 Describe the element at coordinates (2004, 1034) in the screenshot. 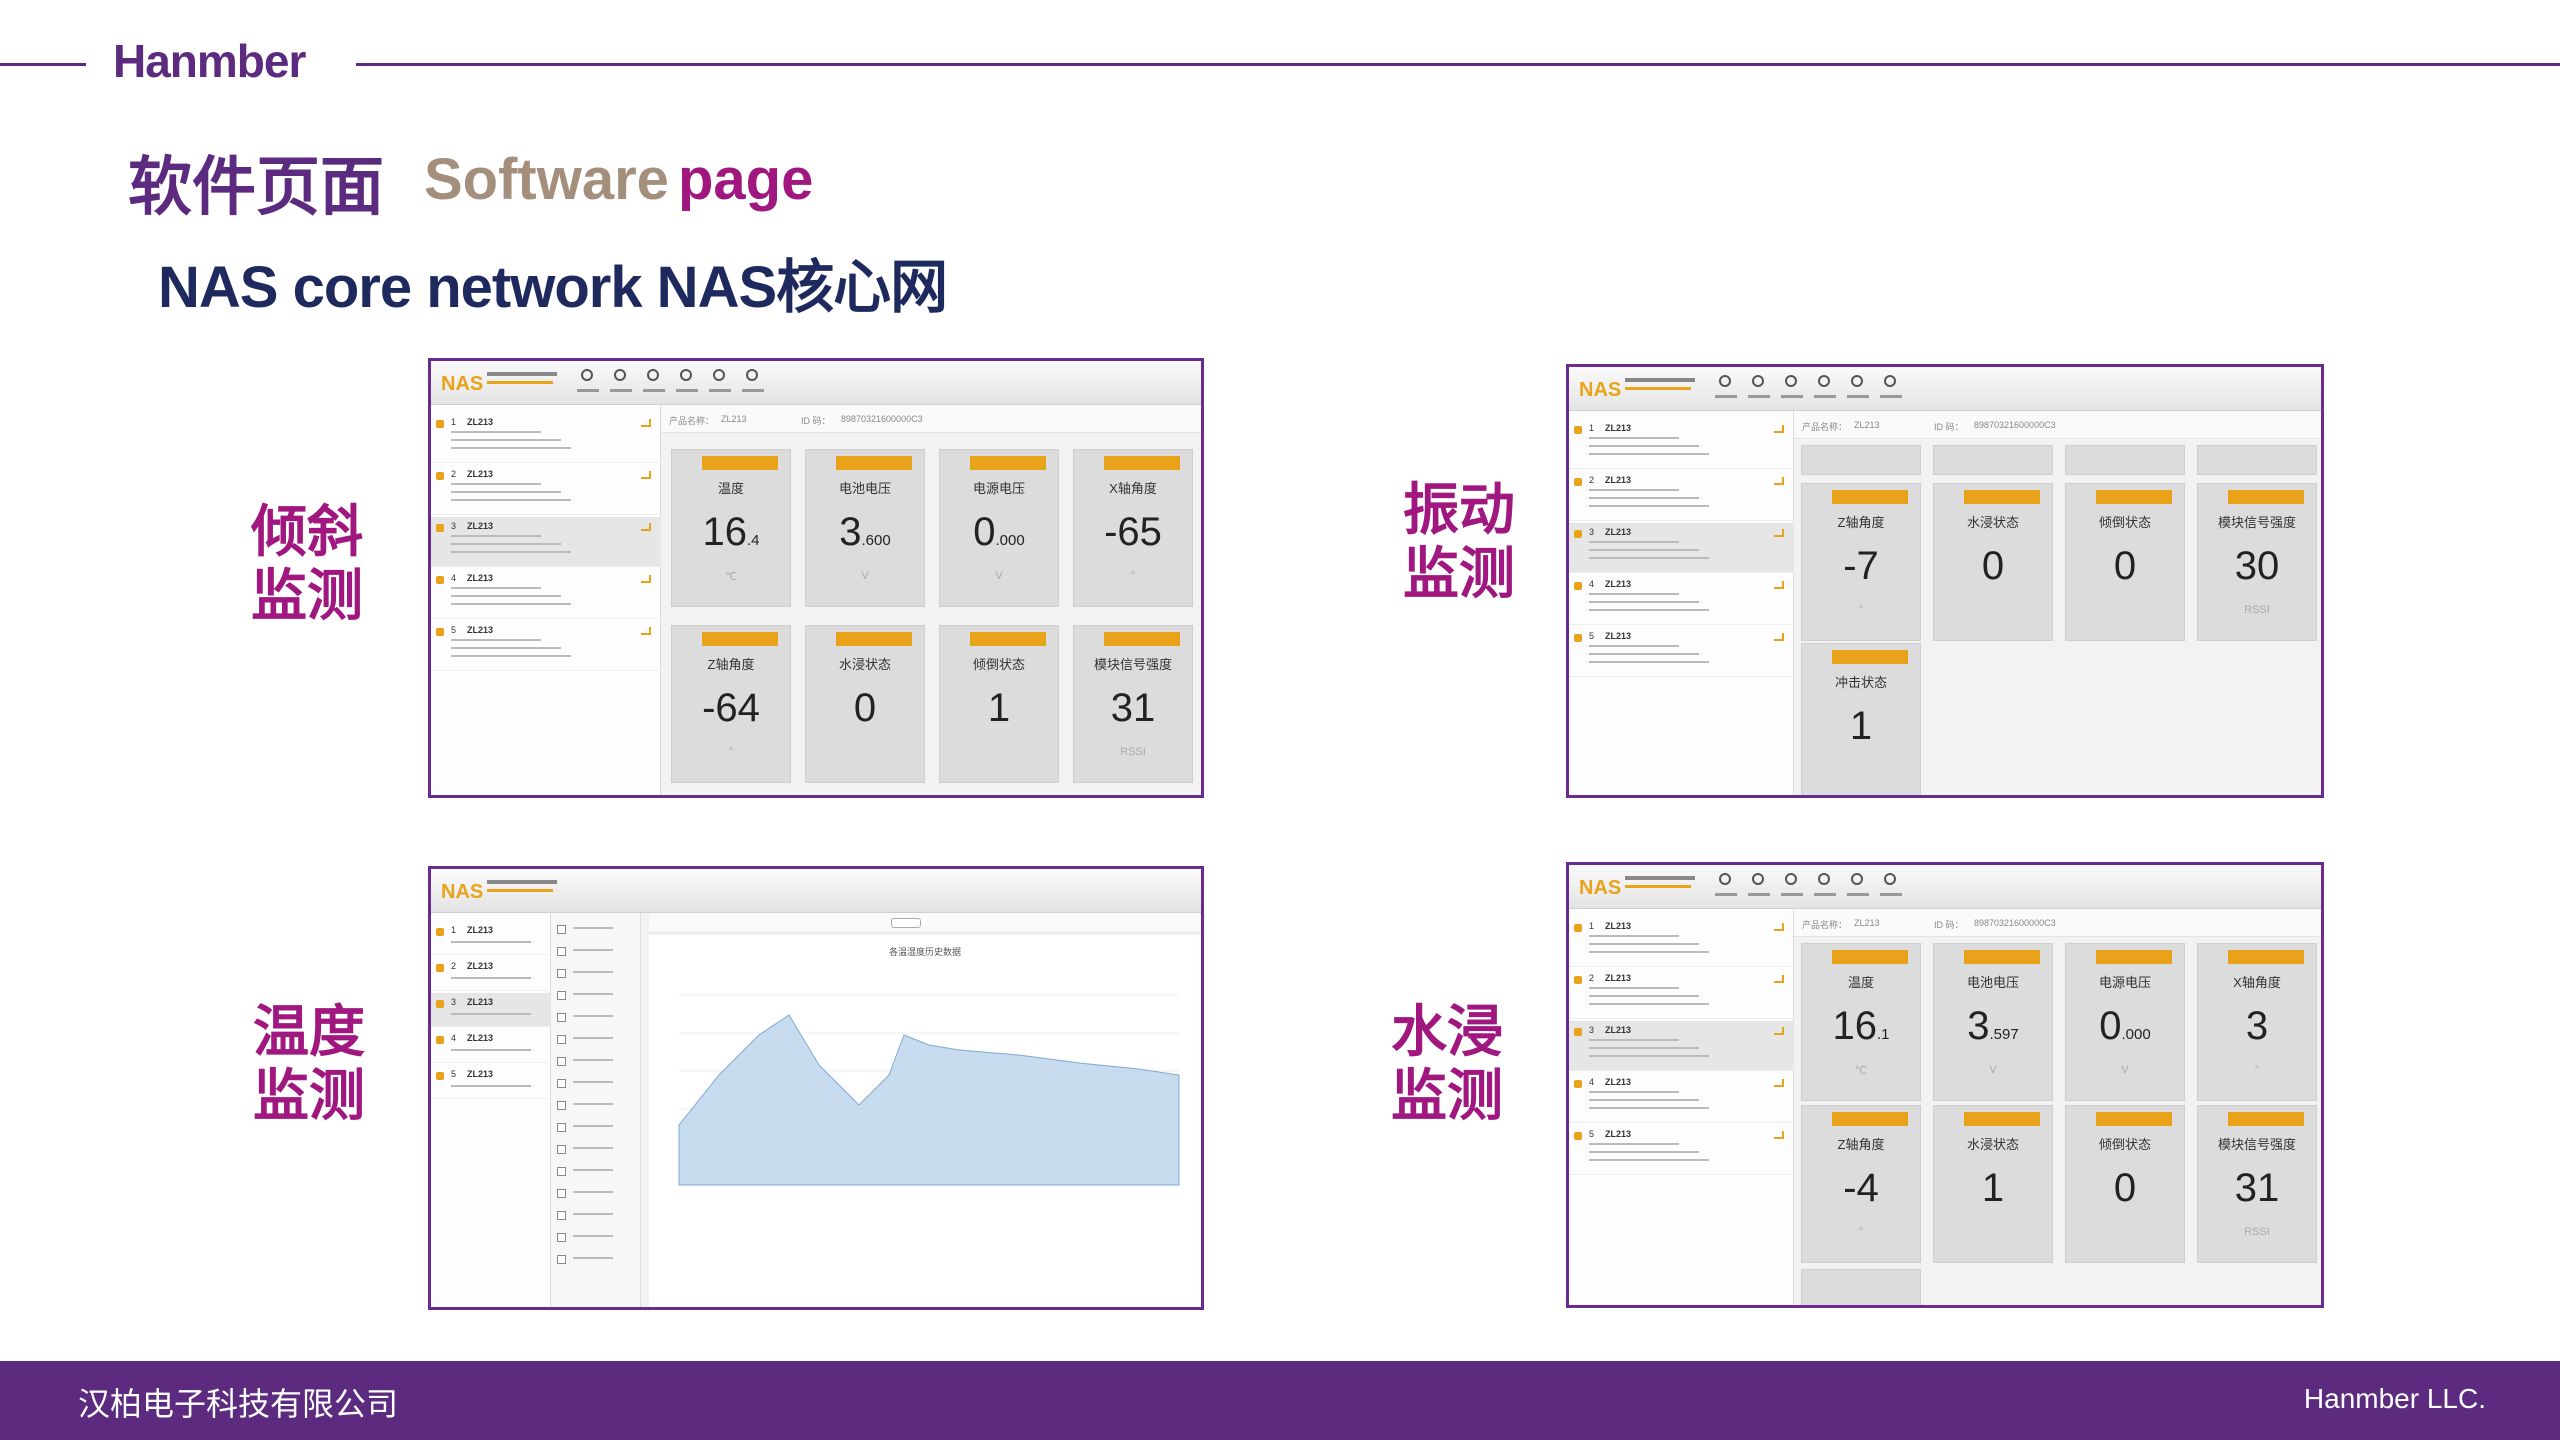

I see `tile-value-decimal: .597` at that location.